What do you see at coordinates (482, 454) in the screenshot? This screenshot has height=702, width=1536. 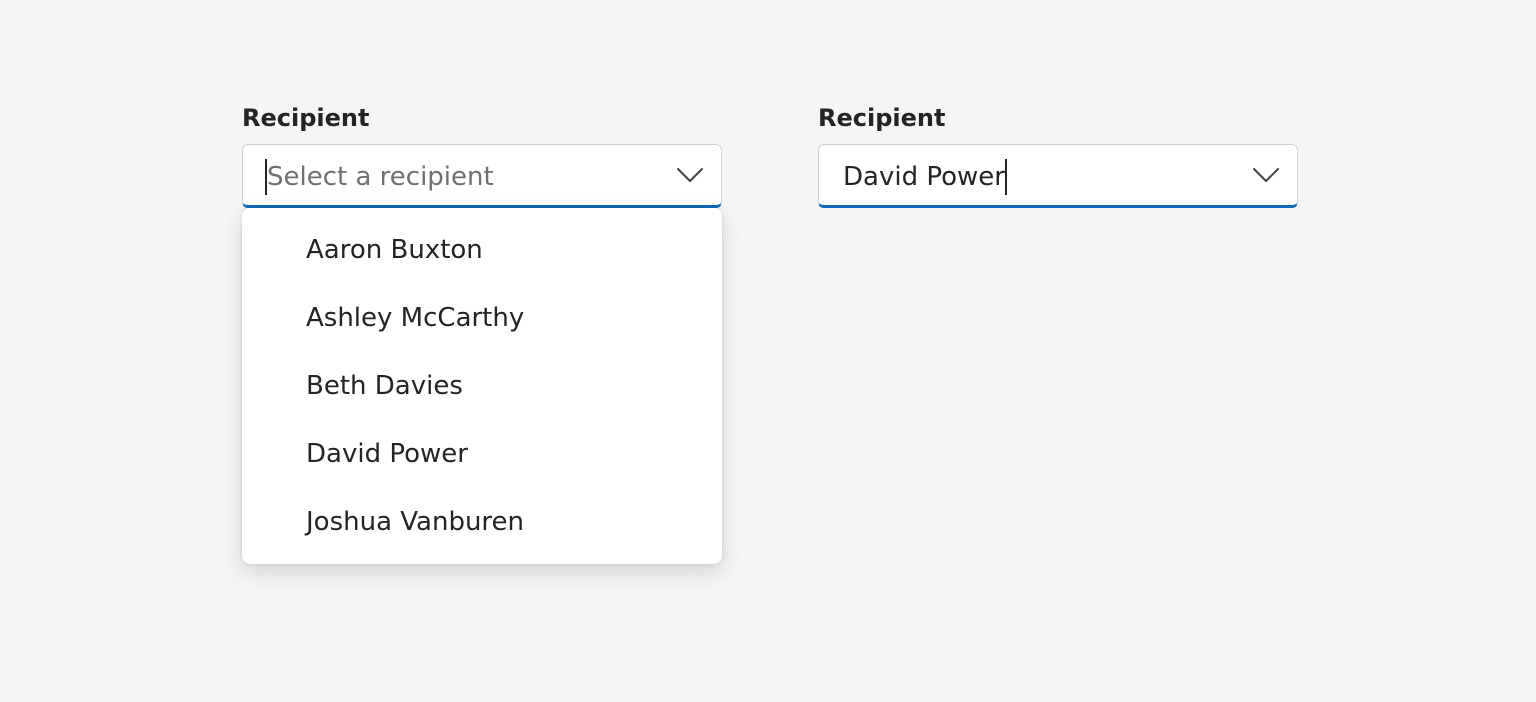 I see `option-david-power: David Power` at bounding box center [482, 454].